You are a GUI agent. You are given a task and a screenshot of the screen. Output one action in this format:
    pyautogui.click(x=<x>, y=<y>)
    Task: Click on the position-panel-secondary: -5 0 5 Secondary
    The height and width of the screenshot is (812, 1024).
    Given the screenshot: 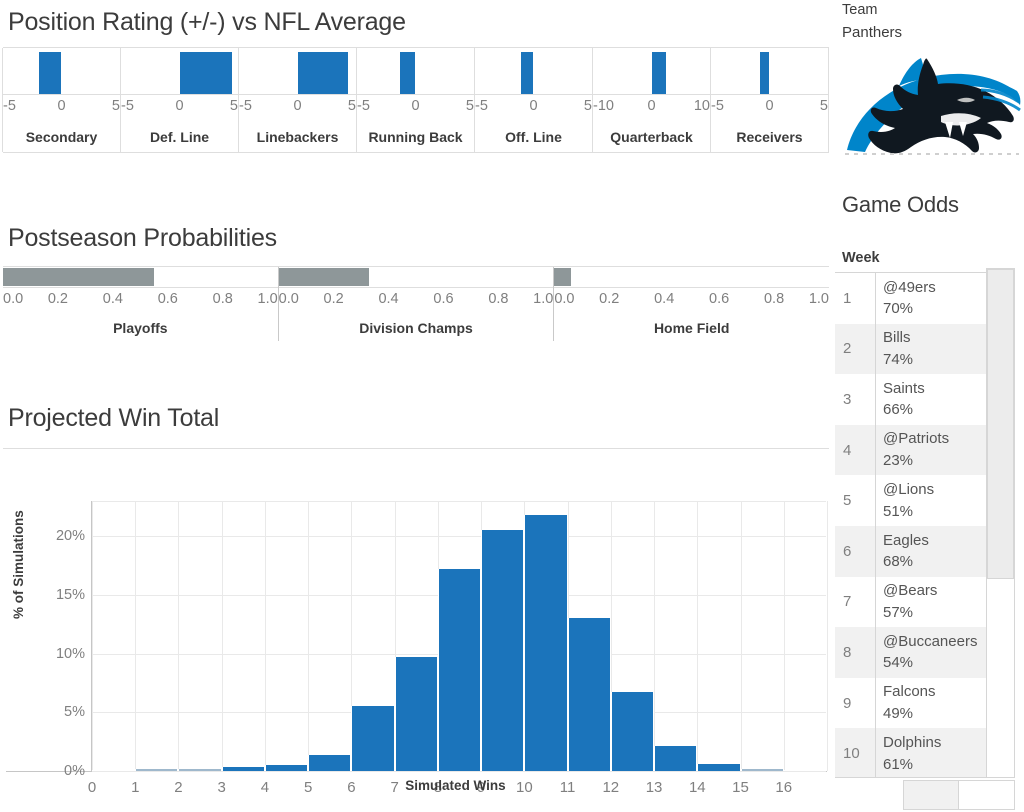 What is the action you would take?
    pyautogui.click(x=61, y=100)
    